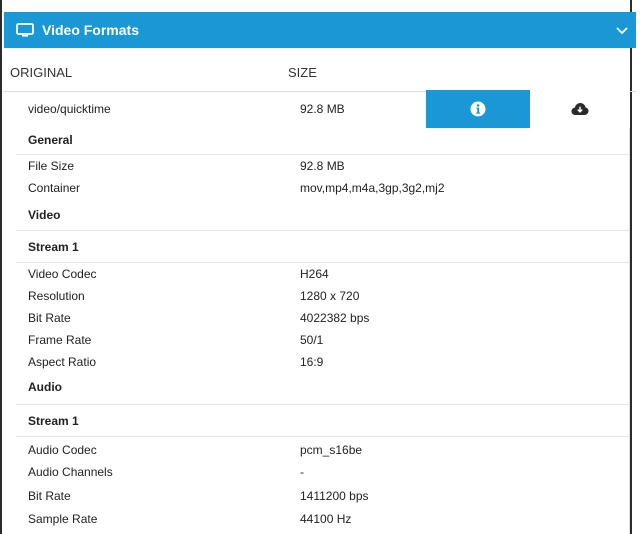 The height and width of the screenshot is (534, 640). I want to click on info-icon, so click(478, 109).